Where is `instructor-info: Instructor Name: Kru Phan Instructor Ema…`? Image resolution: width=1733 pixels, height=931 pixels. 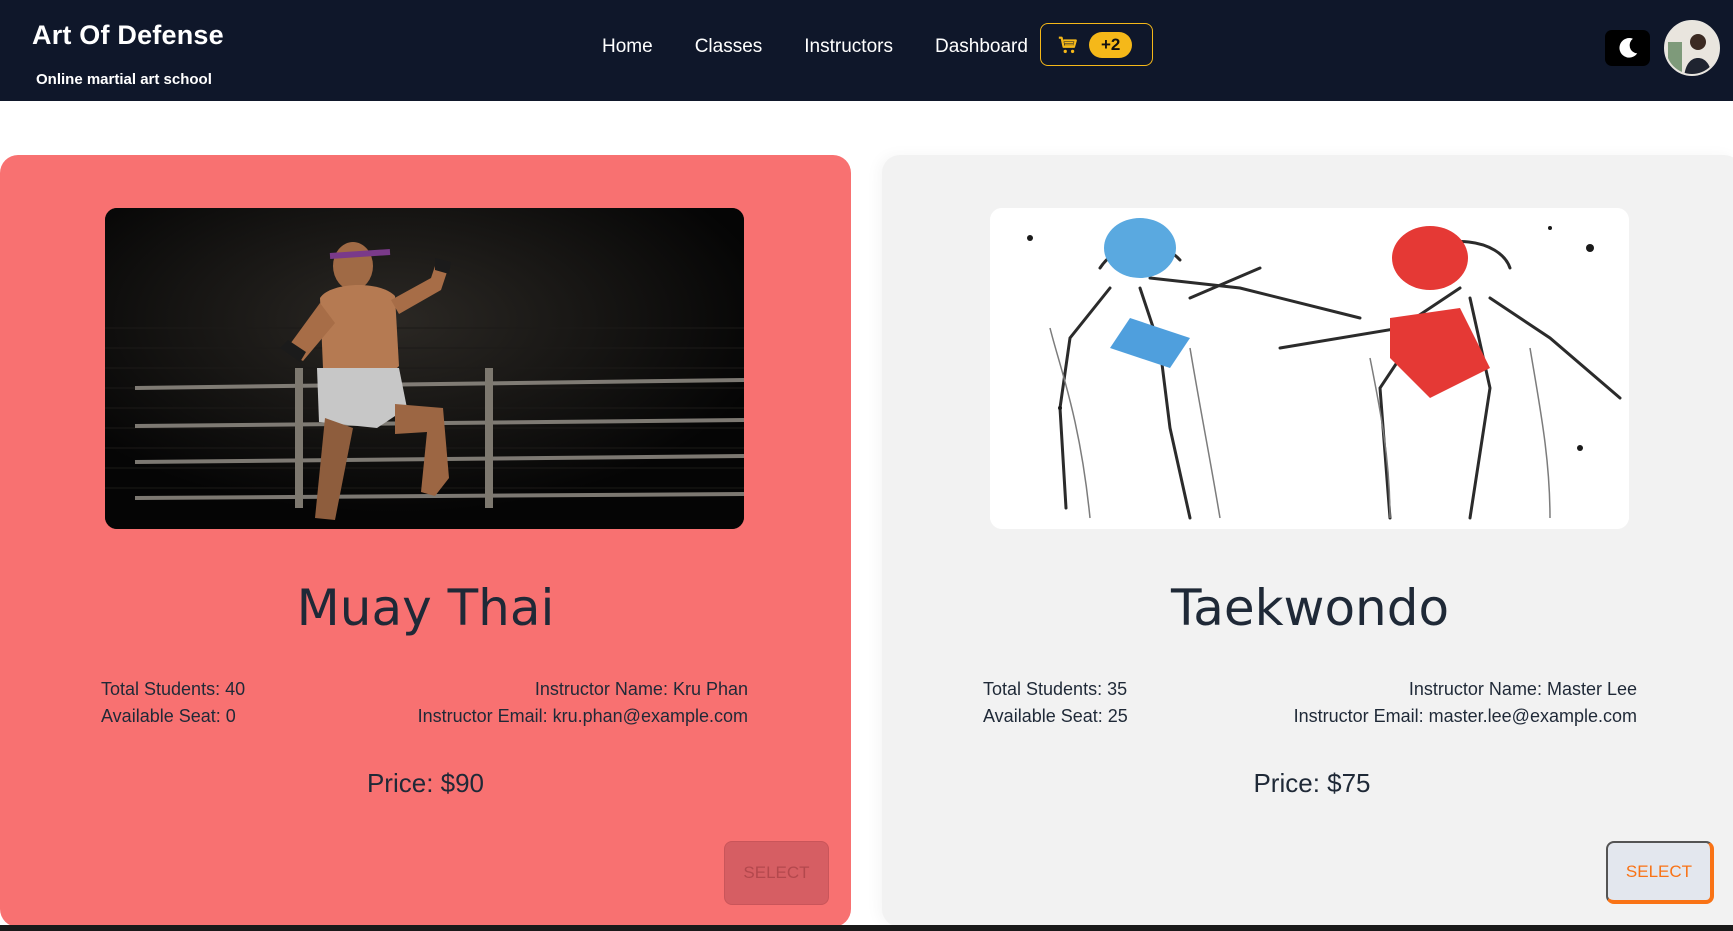 instructor-info: Instructor Name: Kru Phan Instructor Ema… is located at coordinates (583, 703).